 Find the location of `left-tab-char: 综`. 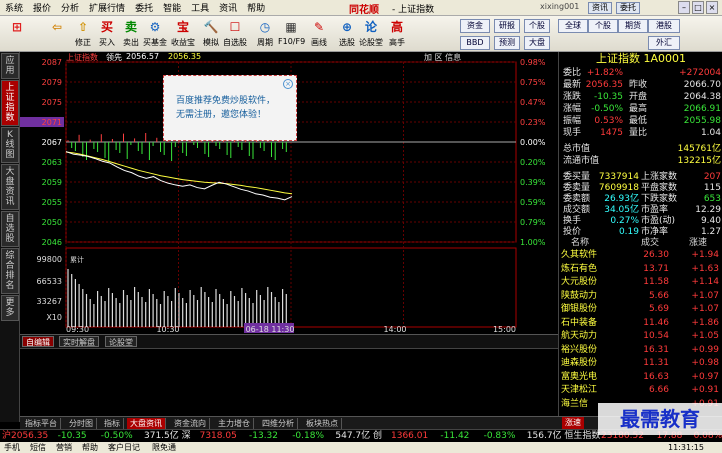

left-tab-char: 综 is located at coordinates (10, 256).